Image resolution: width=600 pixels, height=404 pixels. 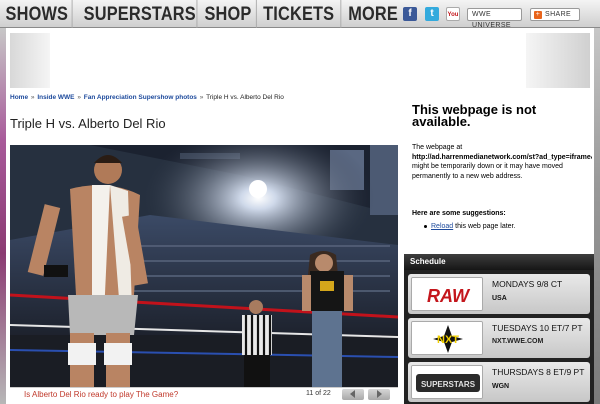 What do you see at coordinates (501, 386) in the screenshot?
I see `superstars-network: WGN` at bounding box center [501, 386].